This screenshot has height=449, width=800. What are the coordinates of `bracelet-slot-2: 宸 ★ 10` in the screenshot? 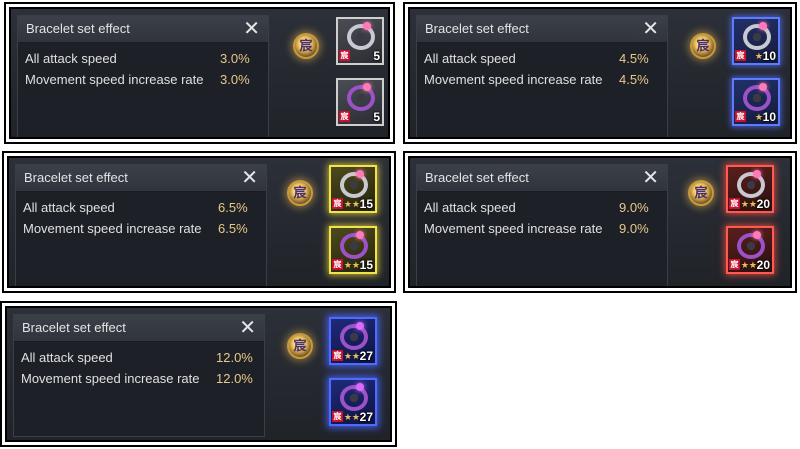 It's located at (756, 102).